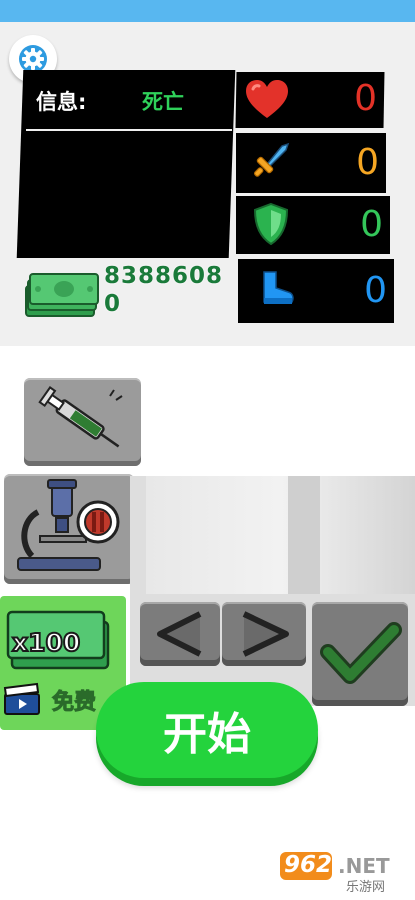  What do you see at coordinates (61, 102) in the screenshot?
I see `info-label: 信息:` at bounding box center [61, 102].